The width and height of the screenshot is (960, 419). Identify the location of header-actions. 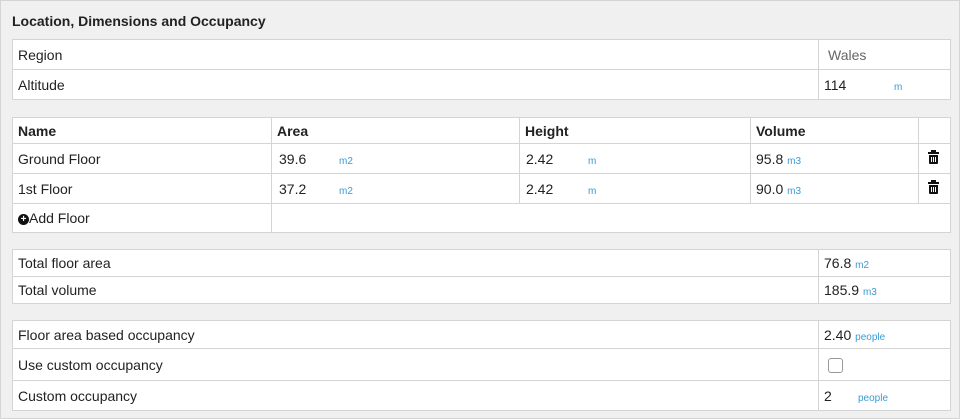
(934, 130).